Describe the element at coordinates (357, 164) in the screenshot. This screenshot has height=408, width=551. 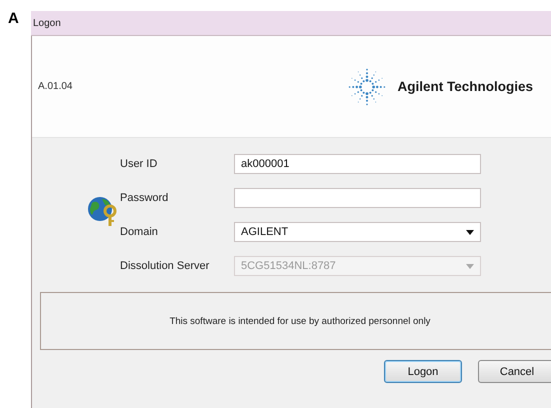
I see `input-field: ak000001` at that location.